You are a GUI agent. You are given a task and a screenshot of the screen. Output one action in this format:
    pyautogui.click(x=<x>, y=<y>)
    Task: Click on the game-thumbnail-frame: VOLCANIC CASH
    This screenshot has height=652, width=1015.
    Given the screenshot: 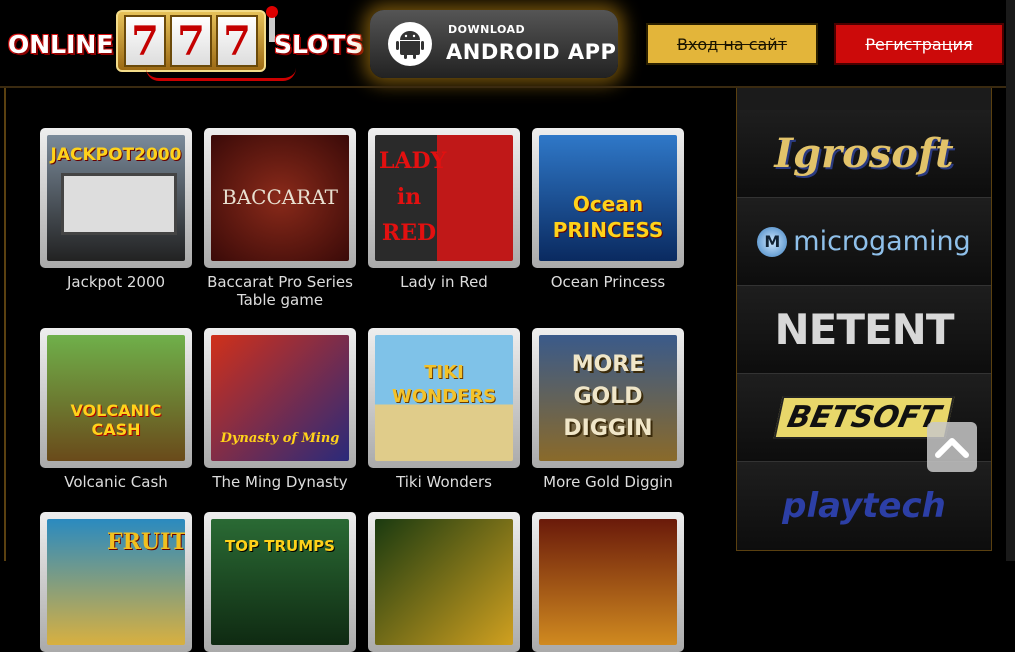 What is the action you would take?
    pyautogui.click(x=116, y=398)
    